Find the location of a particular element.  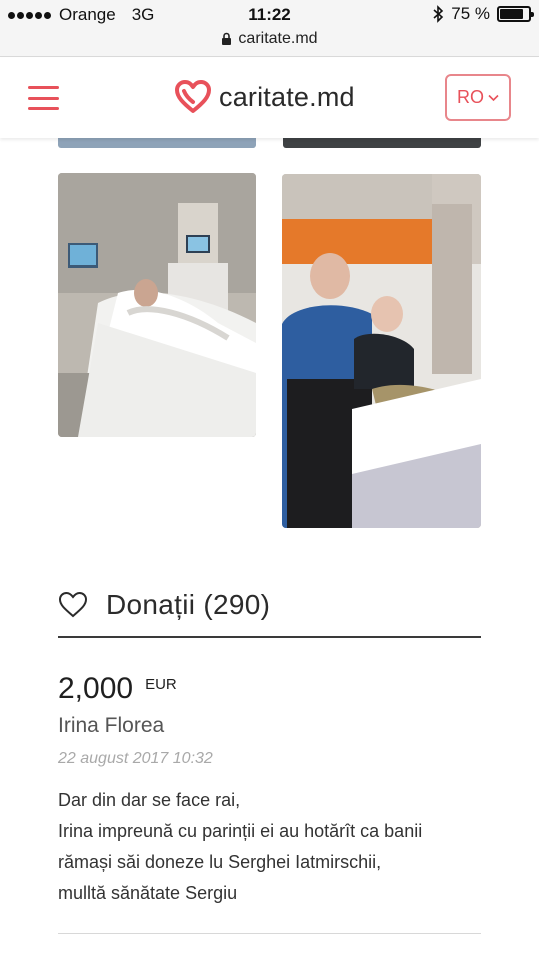

language-selector: RO is located at coordinates (478, 97).